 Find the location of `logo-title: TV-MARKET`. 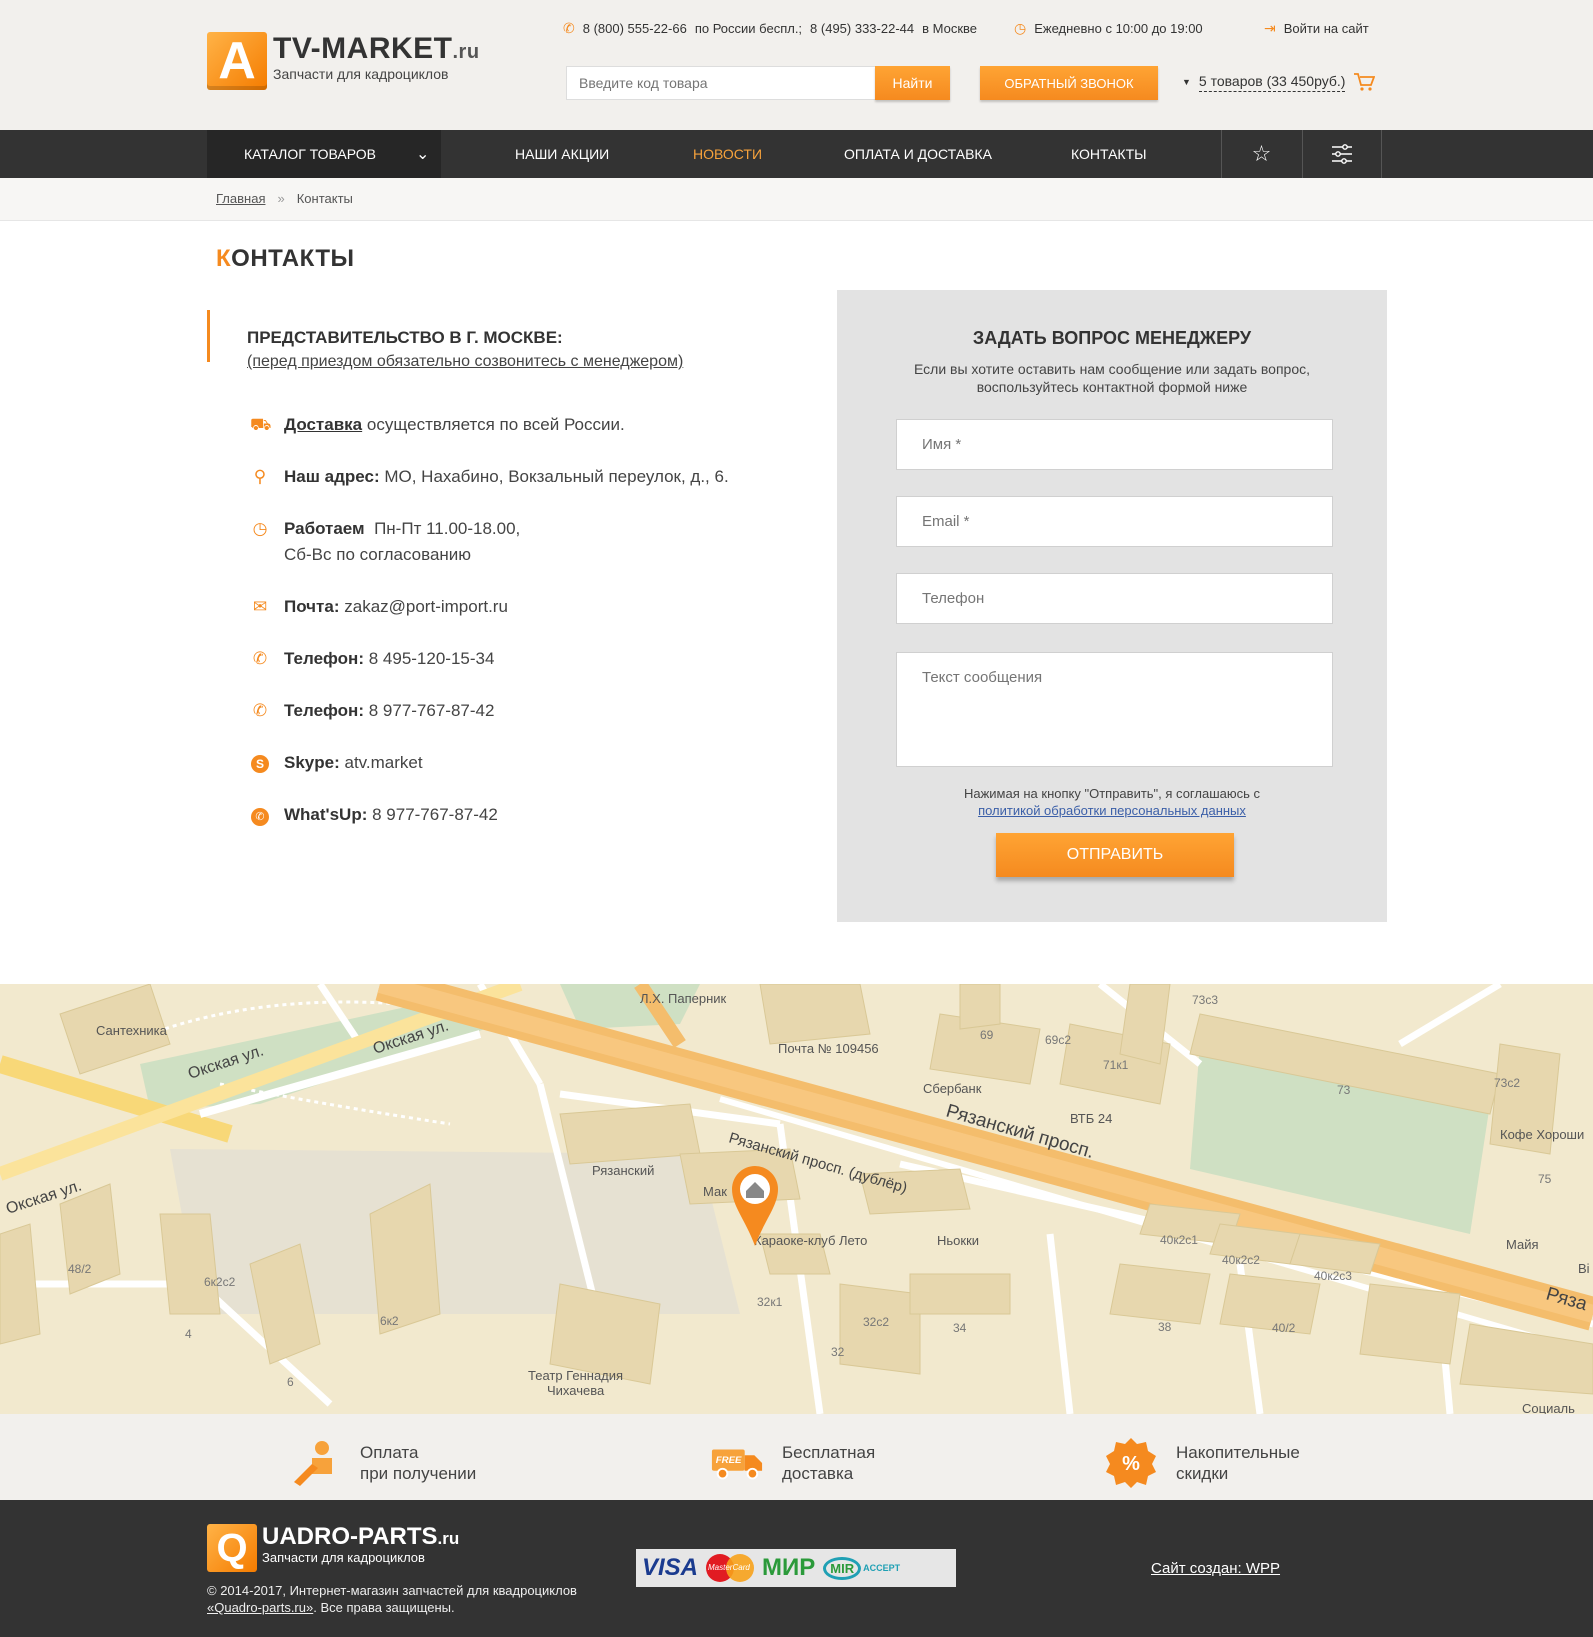

logo-title: TV-MARKET is located at coordinates (363, 48).